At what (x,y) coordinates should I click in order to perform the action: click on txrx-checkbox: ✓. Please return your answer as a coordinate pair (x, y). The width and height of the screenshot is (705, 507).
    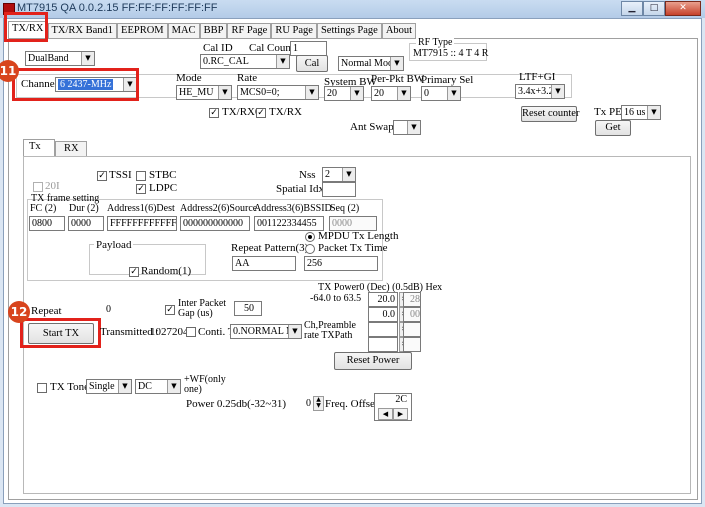
    Looking at the image, I should click on (261, 113).